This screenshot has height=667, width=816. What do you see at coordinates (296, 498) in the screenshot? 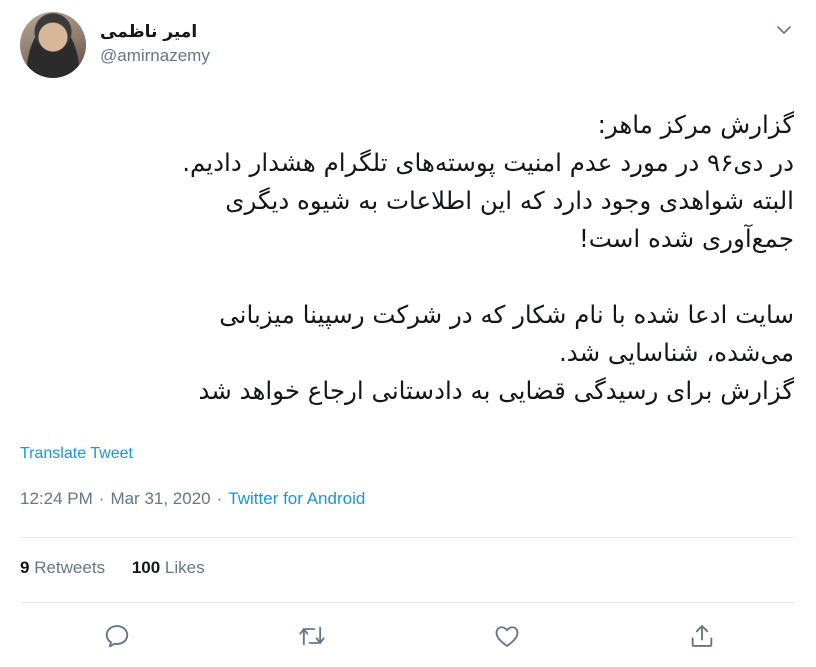
I see `tweet-source: Twitter for Android` at bounding box center [296, 498].